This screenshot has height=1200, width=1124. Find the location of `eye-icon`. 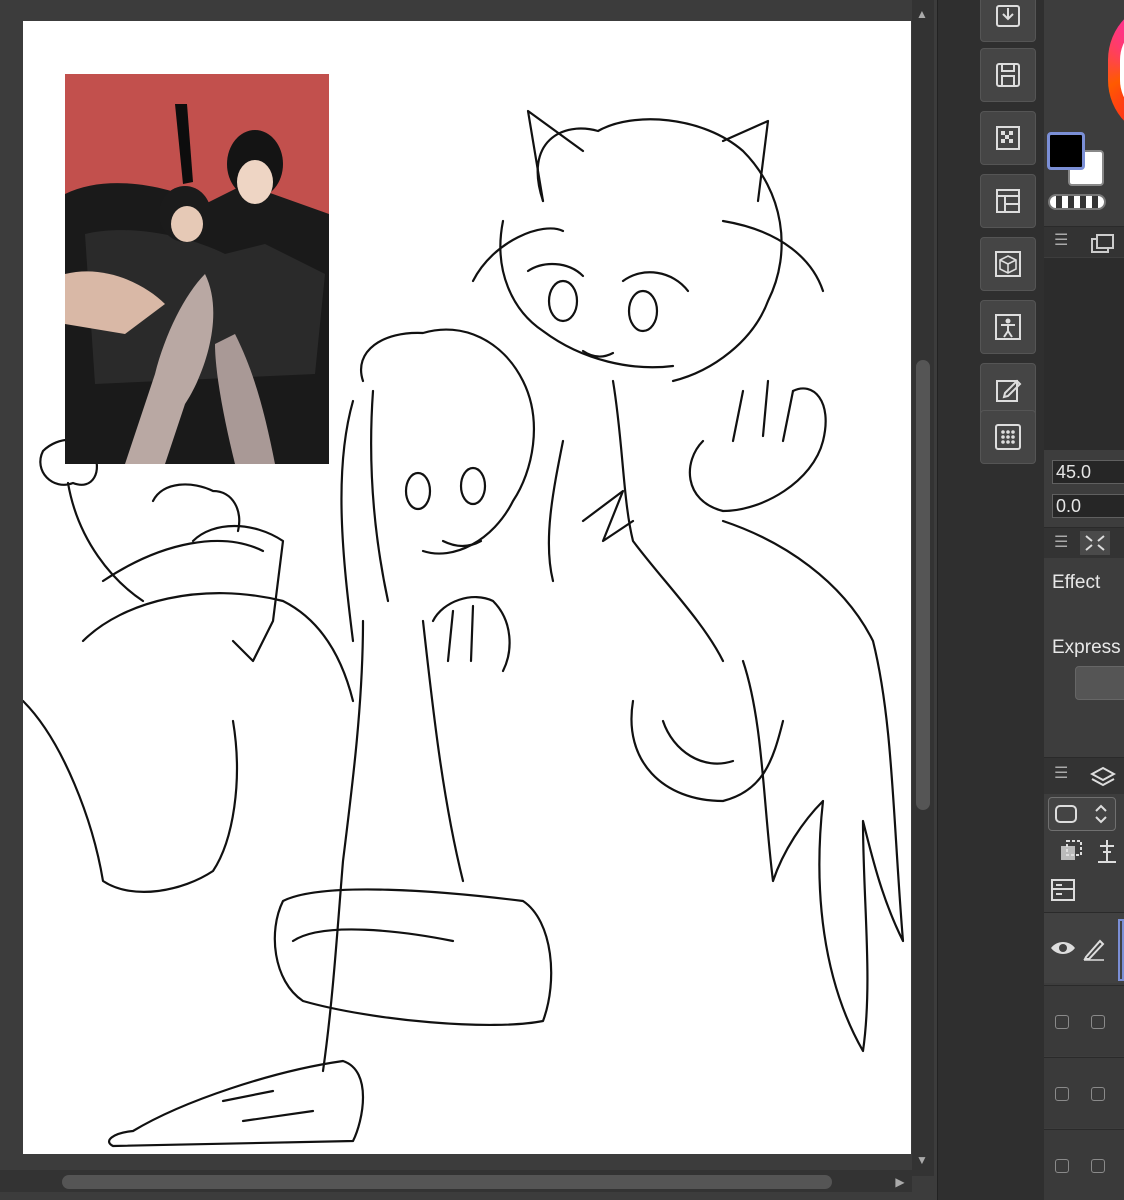

eye-icon is located at coordinates (1063, 948).